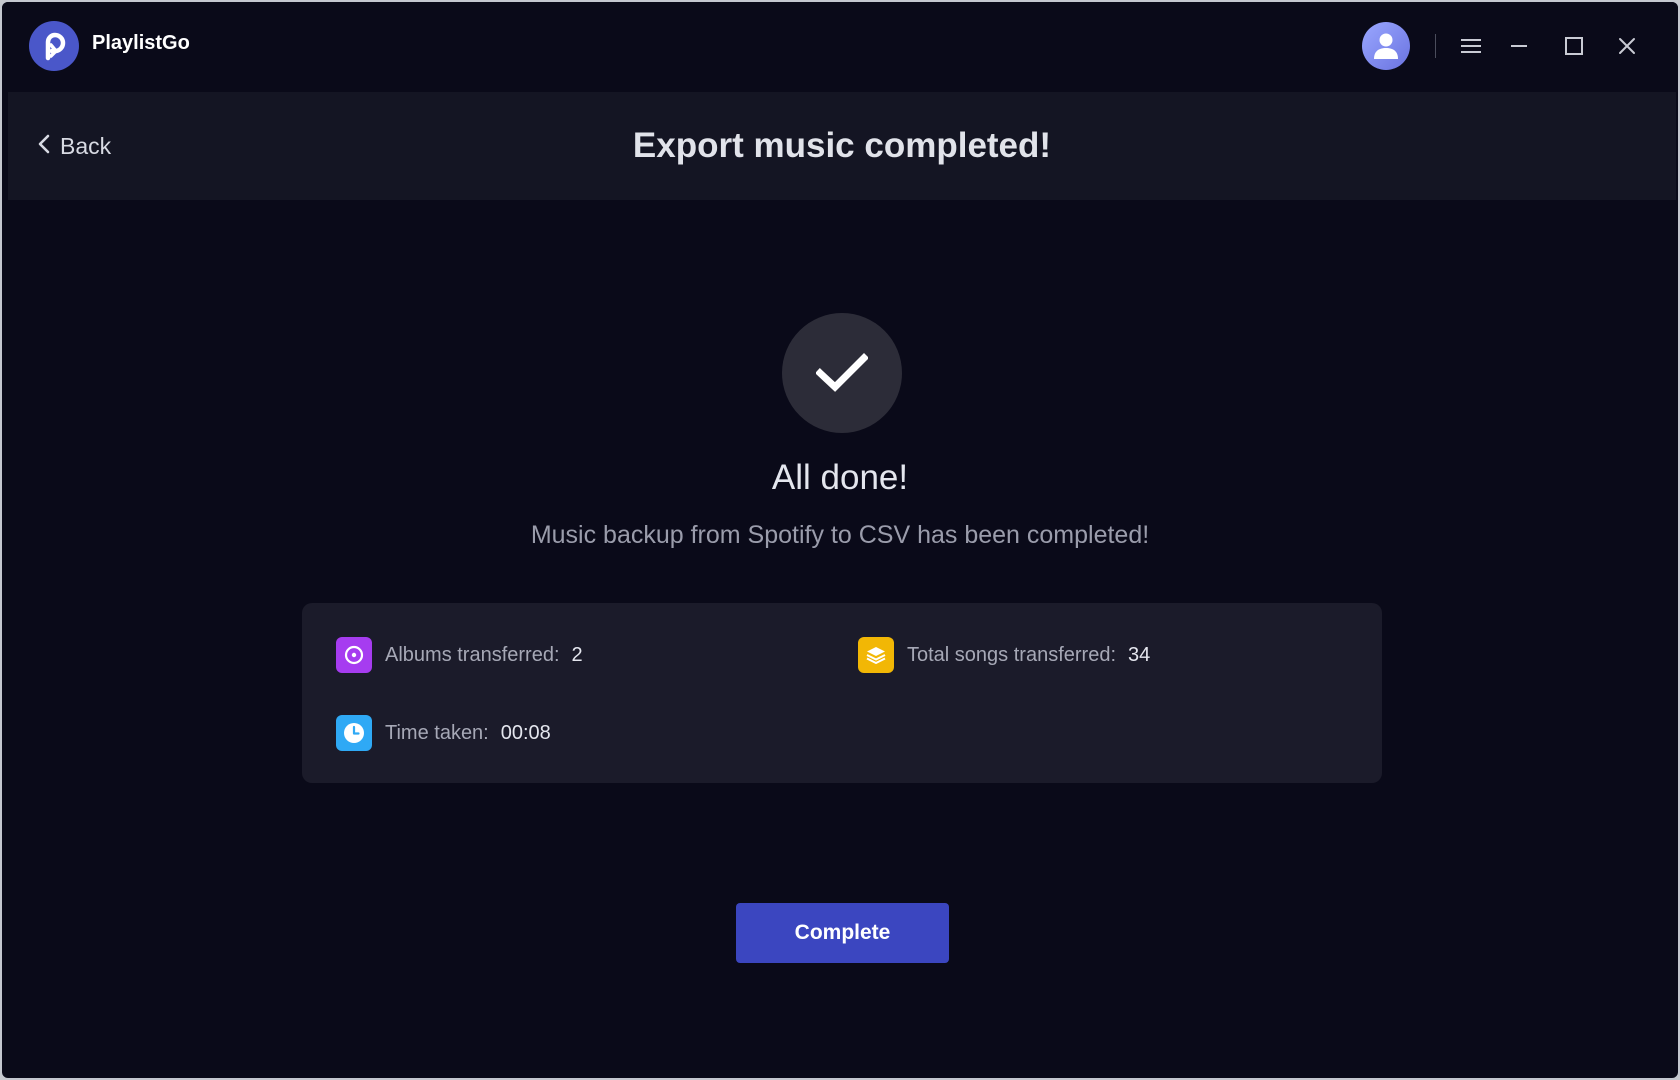  I want to click on stat-albums-label: Albums transferred:, so click(472, 654).